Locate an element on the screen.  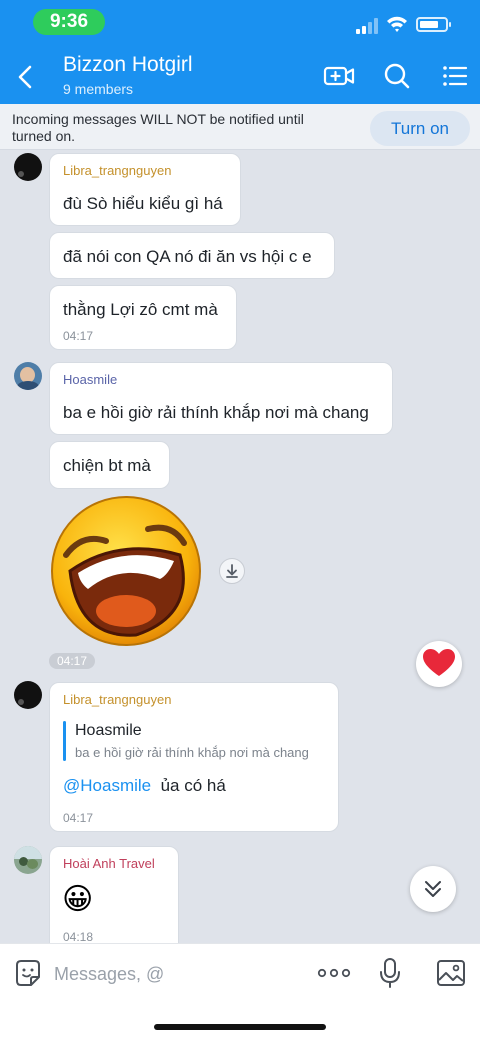
quote-sender: Hoasmile is located at coordinates (108, 730).